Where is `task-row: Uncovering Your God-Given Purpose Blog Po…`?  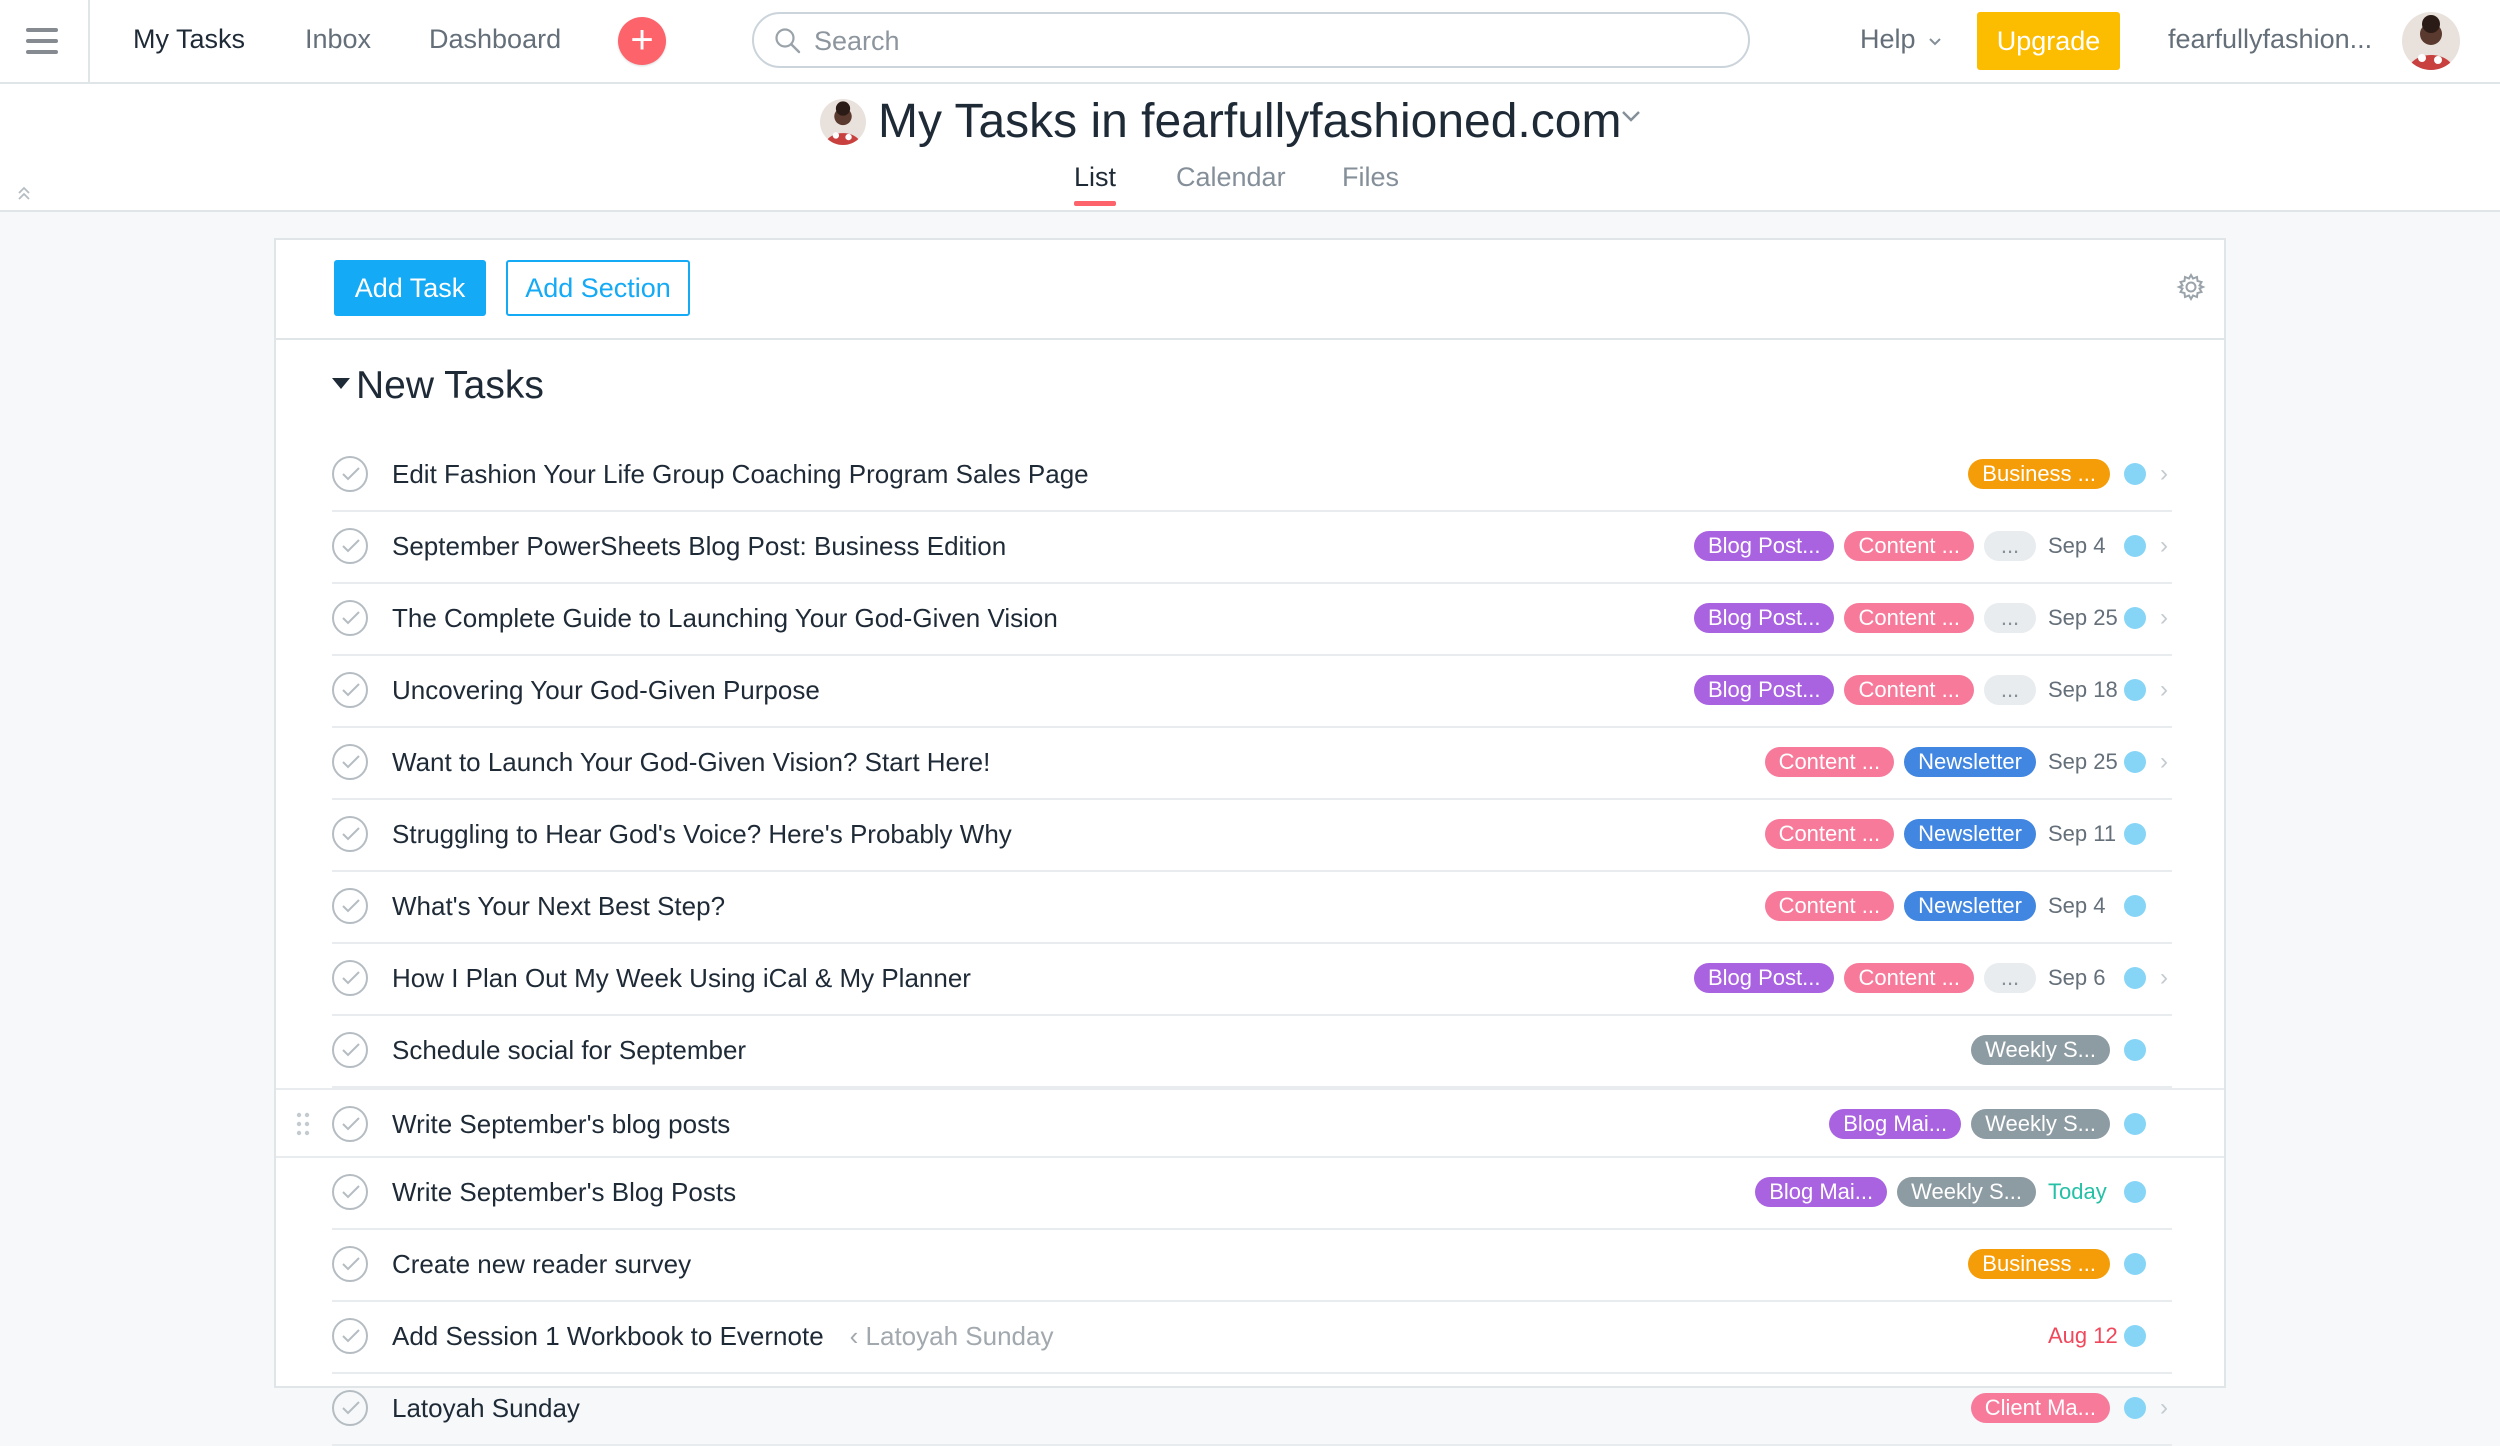
task-row: Uncovering Your God-Given Purpose Blog Po… is located at coordinates (1252, 692).